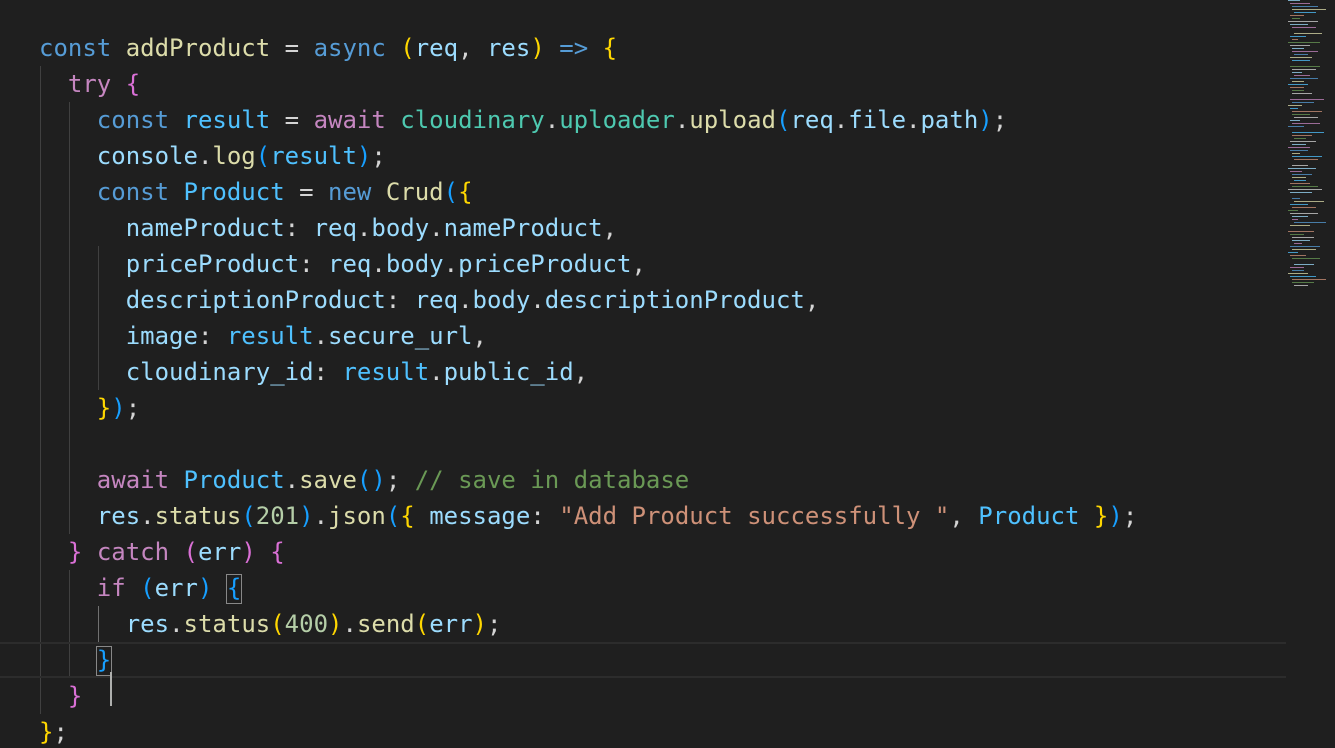 This screenshot has width=1335, height=748. Describe the element at coordinates (643, 444) in the screenshot. I see `code-line` at that location.